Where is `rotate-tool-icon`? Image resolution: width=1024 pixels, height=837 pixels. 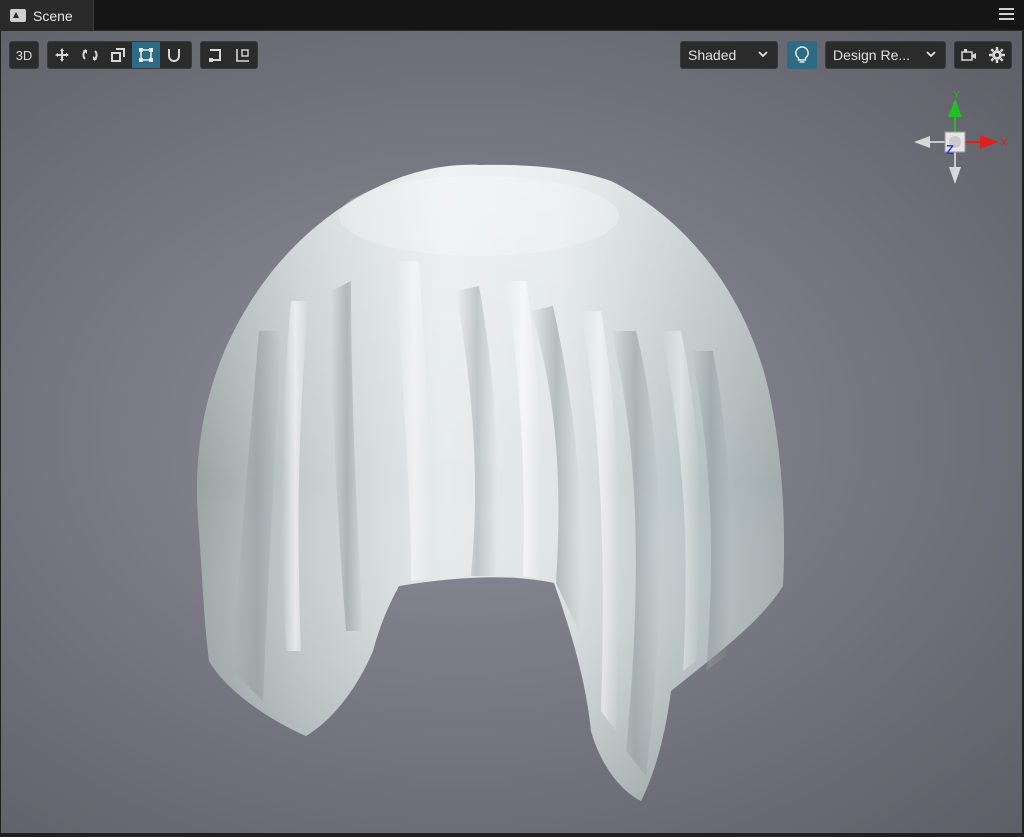
rotate-tool-icon is located at coordinates (90, 55).